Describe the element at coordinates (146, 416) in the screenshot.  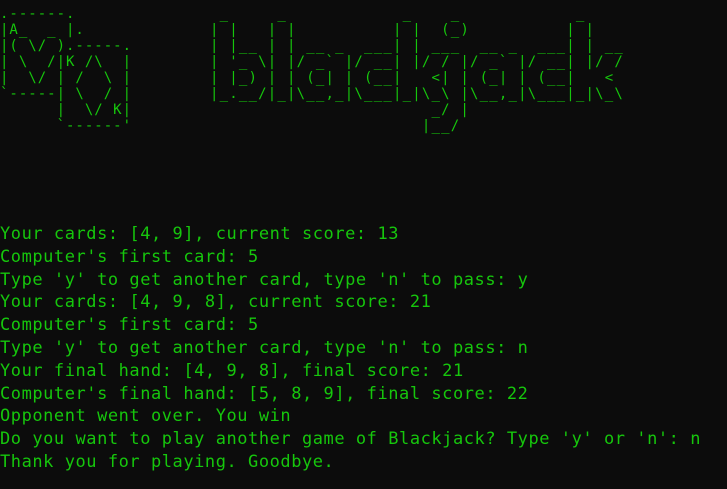
I see `output-line: Opponent went over. You win` at that location.